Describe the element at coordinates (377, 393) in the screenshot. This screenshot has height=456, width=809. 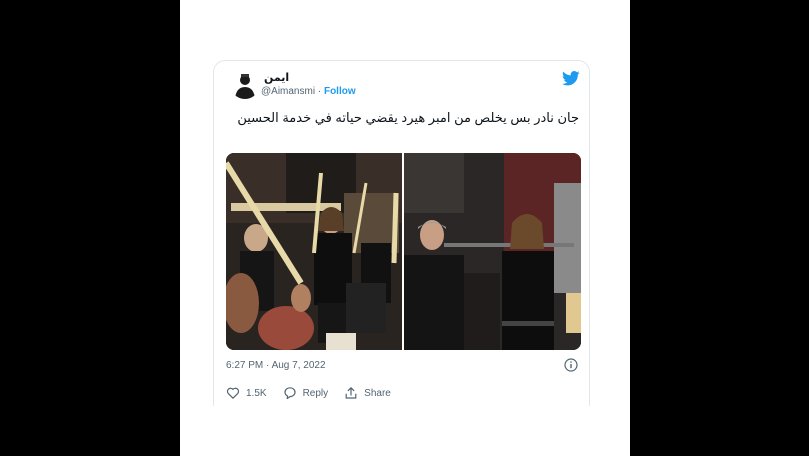
I see `share-label: Share` at that location.